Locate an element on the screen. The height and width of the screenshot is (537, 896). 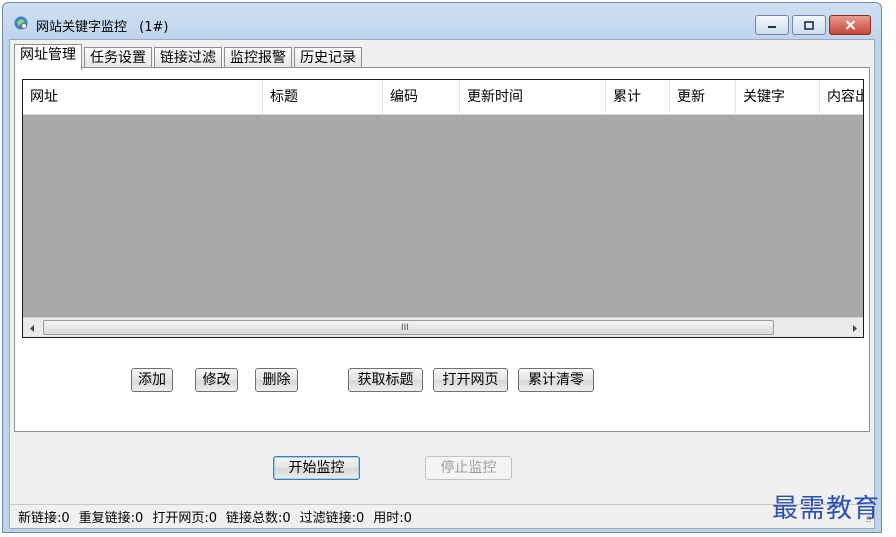
start-monitor-button: 开始监控 is located at coordinates (316, 468).